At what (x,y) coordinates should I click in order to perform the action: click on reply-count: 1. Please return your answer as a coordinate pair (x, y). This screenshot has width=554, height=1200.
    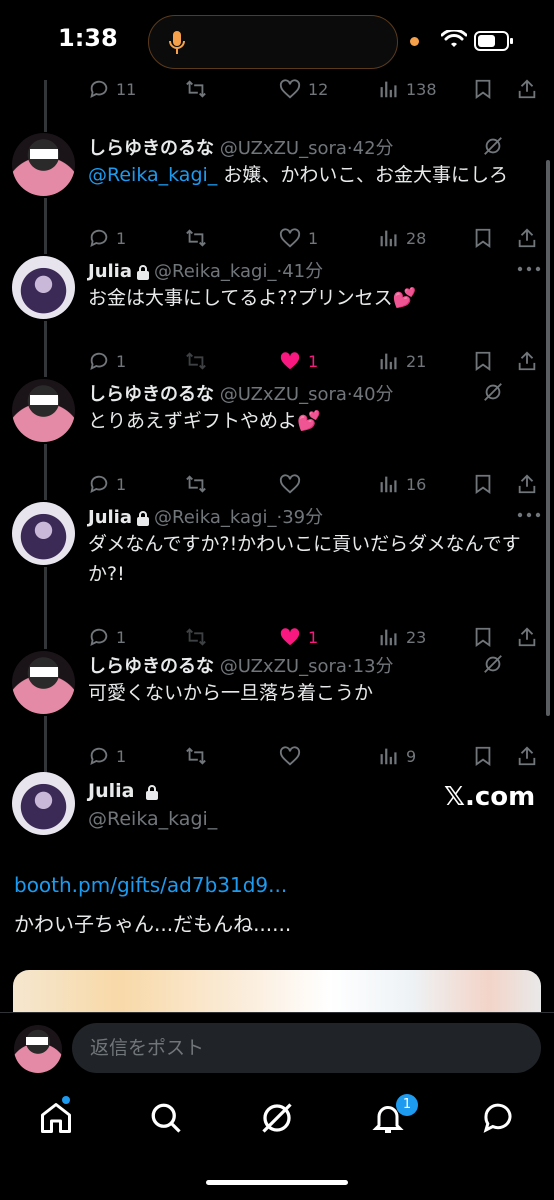
    Looking at the image, I should click on (121, 484).